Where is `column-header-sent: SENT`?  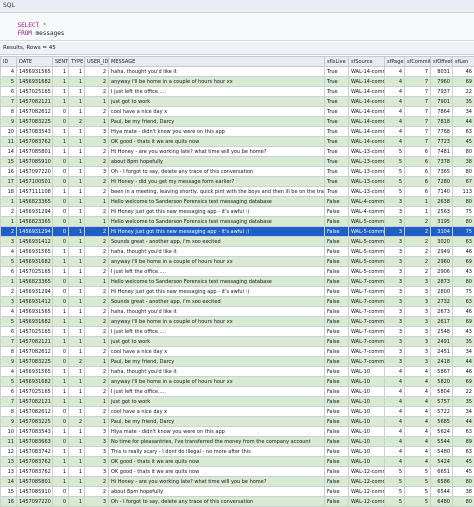 column-header-sent: SENT is located at coordinates (60, 61).